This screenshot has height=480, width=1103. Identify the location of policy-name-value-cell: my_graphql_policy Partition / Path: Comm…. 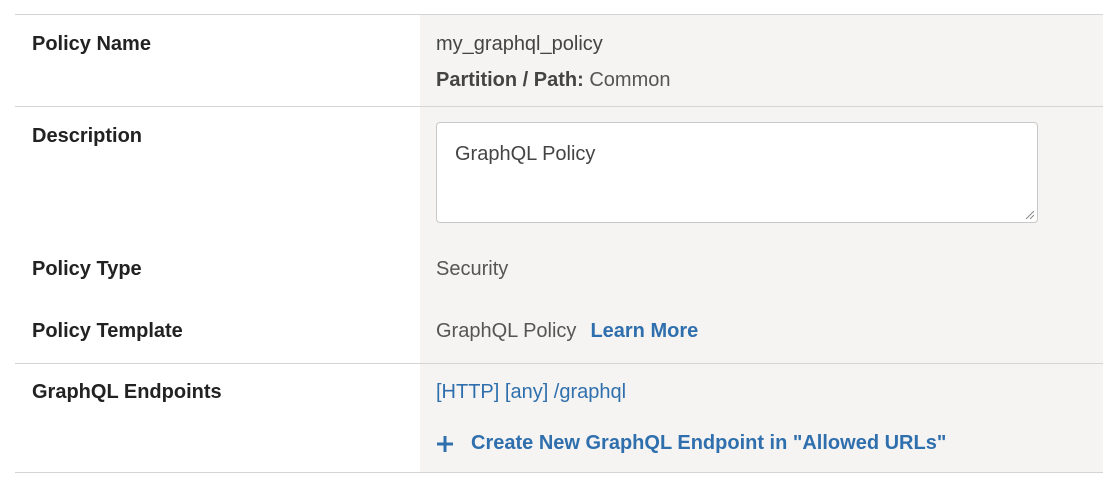
(761, 60).